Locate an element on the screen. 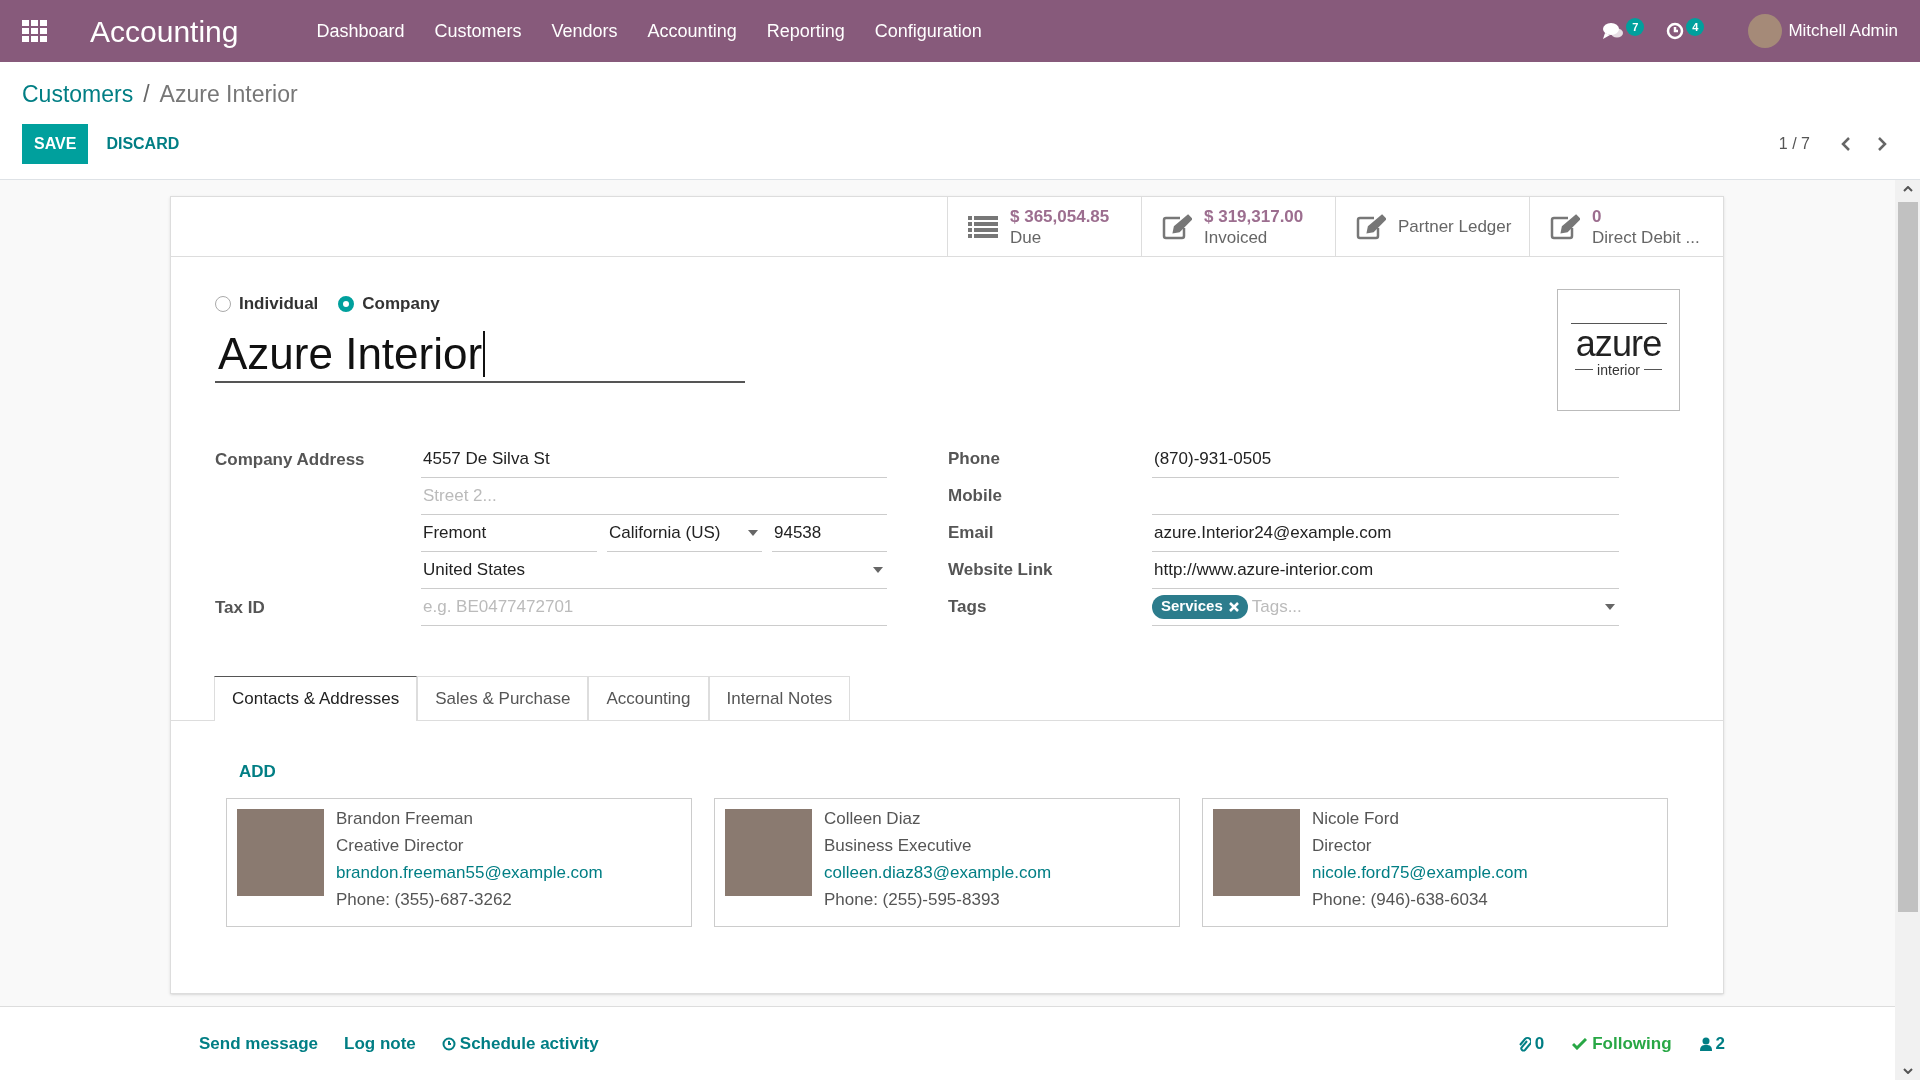 Image resolution: width=1920 pixels, height=1080 pixels. text-input: azure.Interior24@example.com is located at coordinates (1385, 533).